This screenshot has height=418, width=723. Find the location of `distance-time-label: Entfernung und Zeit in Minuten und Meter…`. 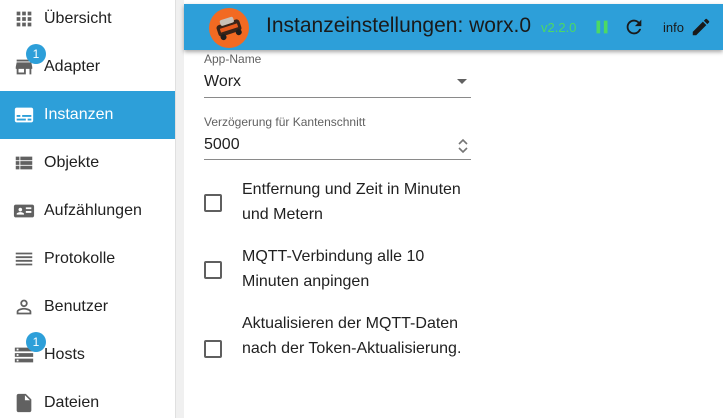

distance-time-label: Entfernung und Zeit in Minuten und Meter… is located at coordinates (351, 202).